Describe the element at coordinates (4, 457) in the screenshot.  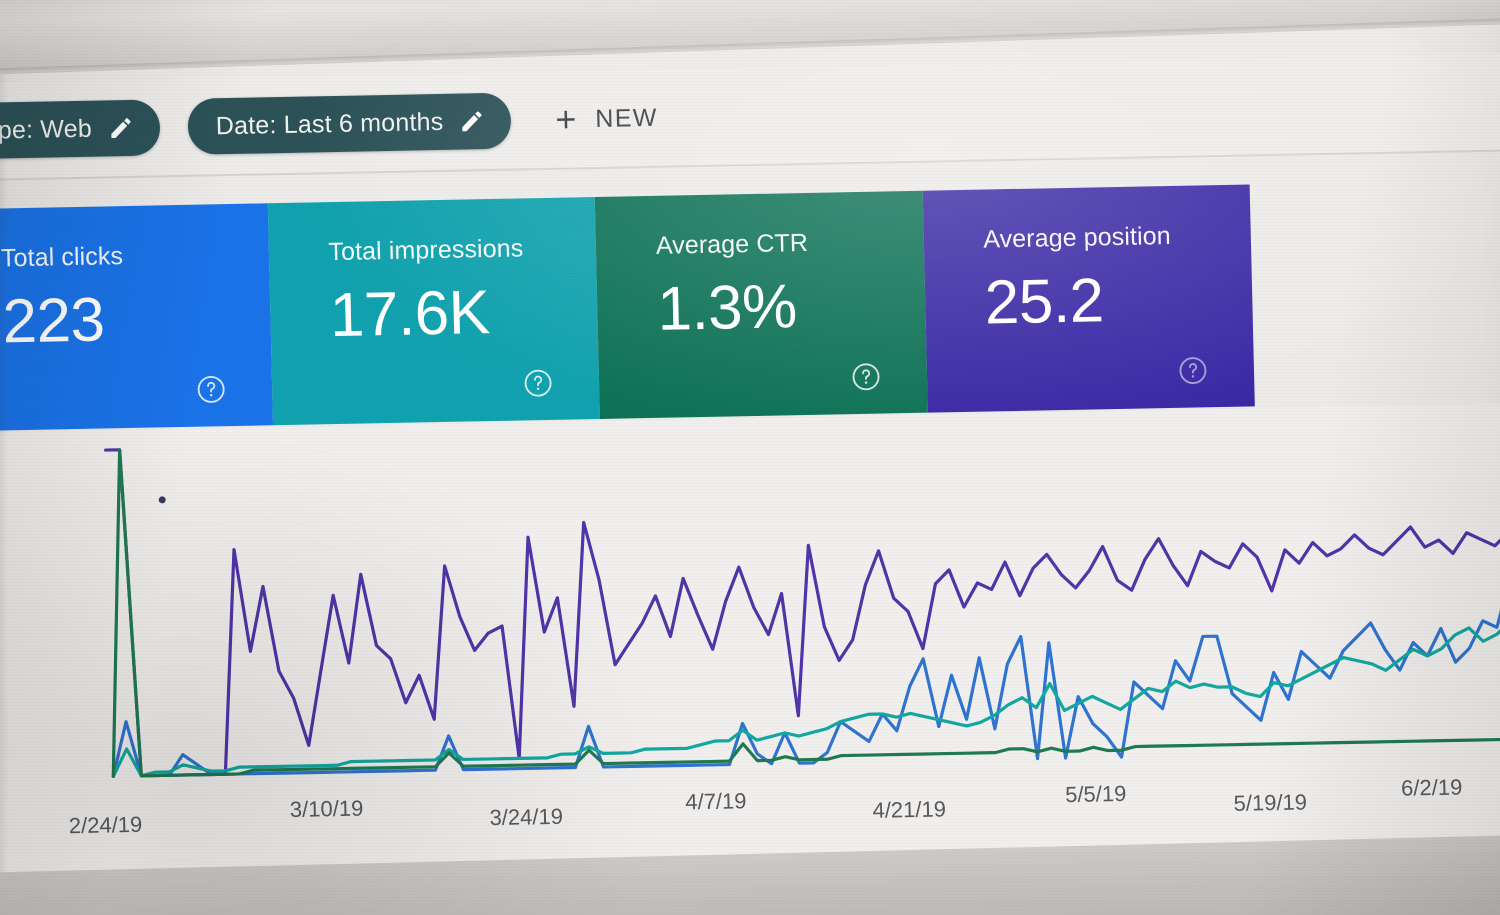
I see `screen-left-shadow` at that location.